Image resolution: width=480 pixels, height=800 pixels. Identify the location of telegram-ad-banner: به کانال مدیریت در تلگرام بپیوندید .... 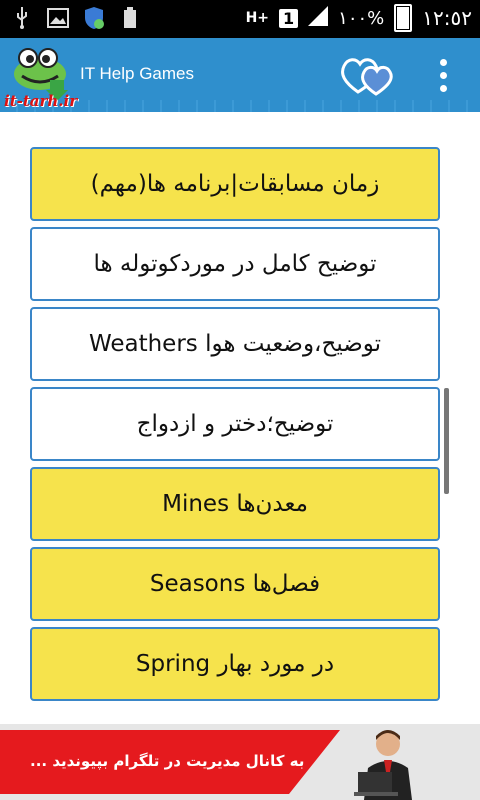
(240, 762).